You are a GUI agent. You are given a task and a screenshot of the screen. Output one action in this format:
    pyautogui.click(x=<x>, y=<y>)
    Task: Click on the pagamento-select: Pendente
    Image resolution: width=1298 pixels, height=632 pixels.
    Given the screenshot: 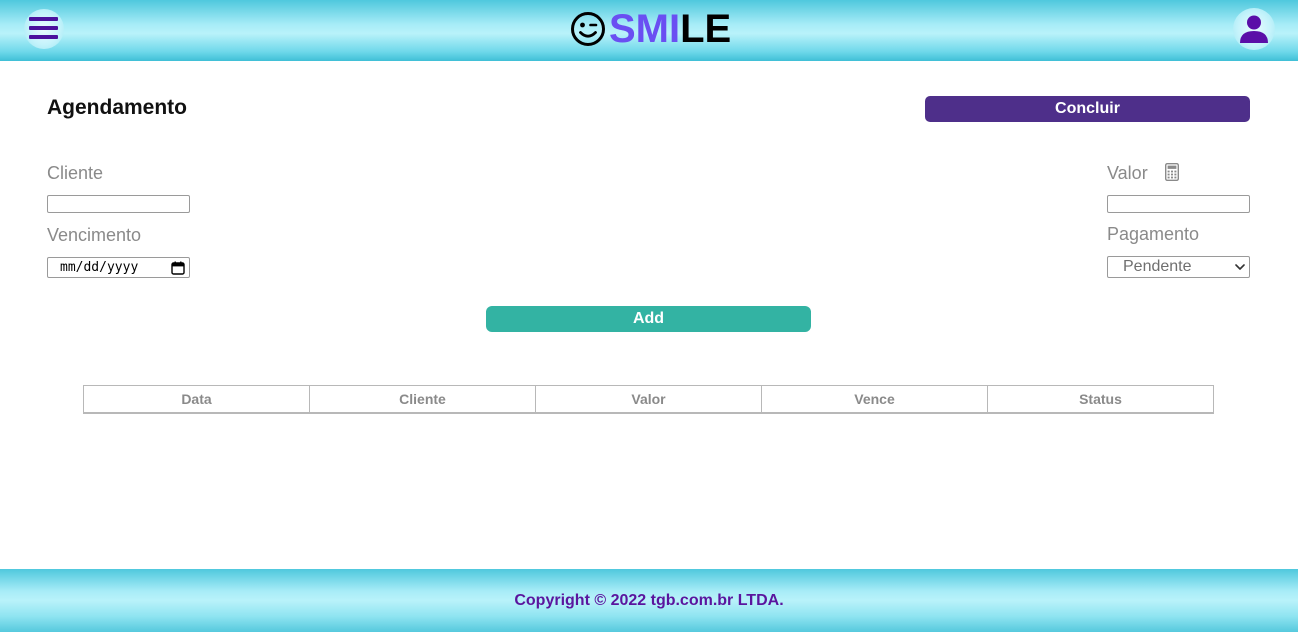 What is the action you would take?
    pyautogui.click(x=1178, y=267)
    